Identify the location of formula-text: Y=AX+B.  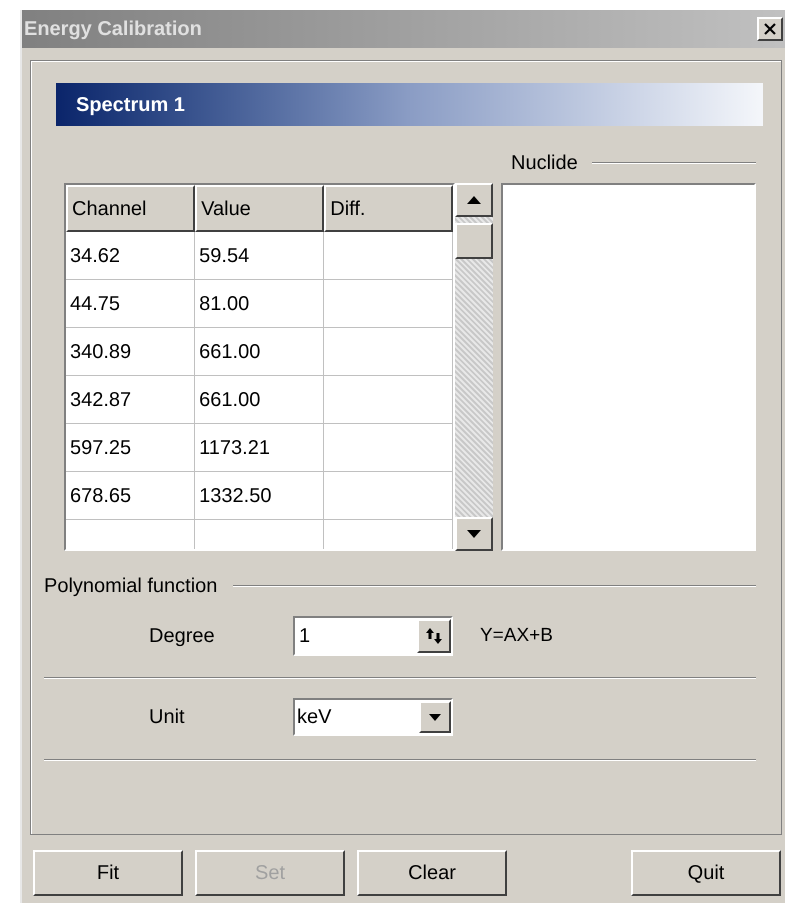
(516, 636).